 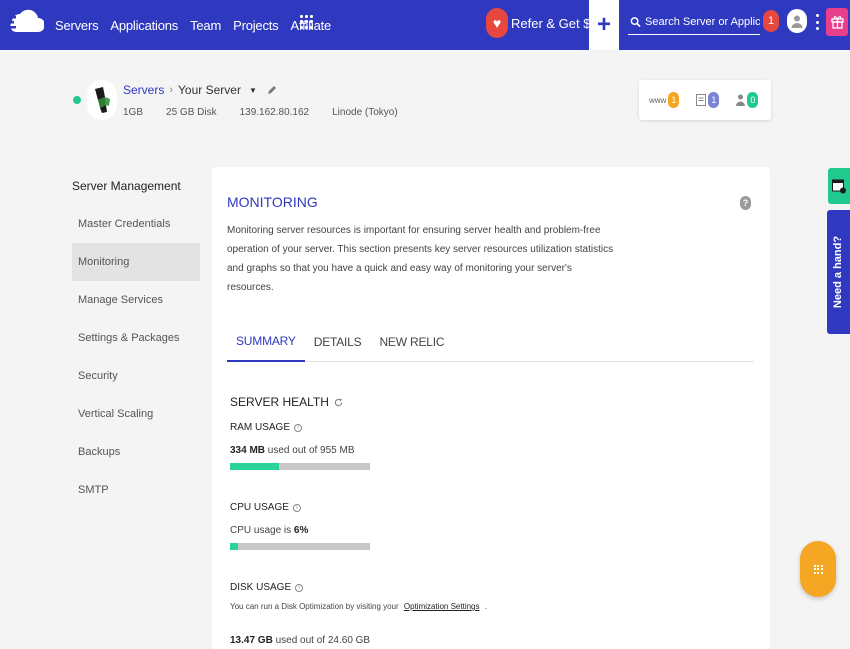 What do you see at coordinates (254, 466) in the screenshot?
I see `ram-usage-fill` at bounding box center [254, 466].